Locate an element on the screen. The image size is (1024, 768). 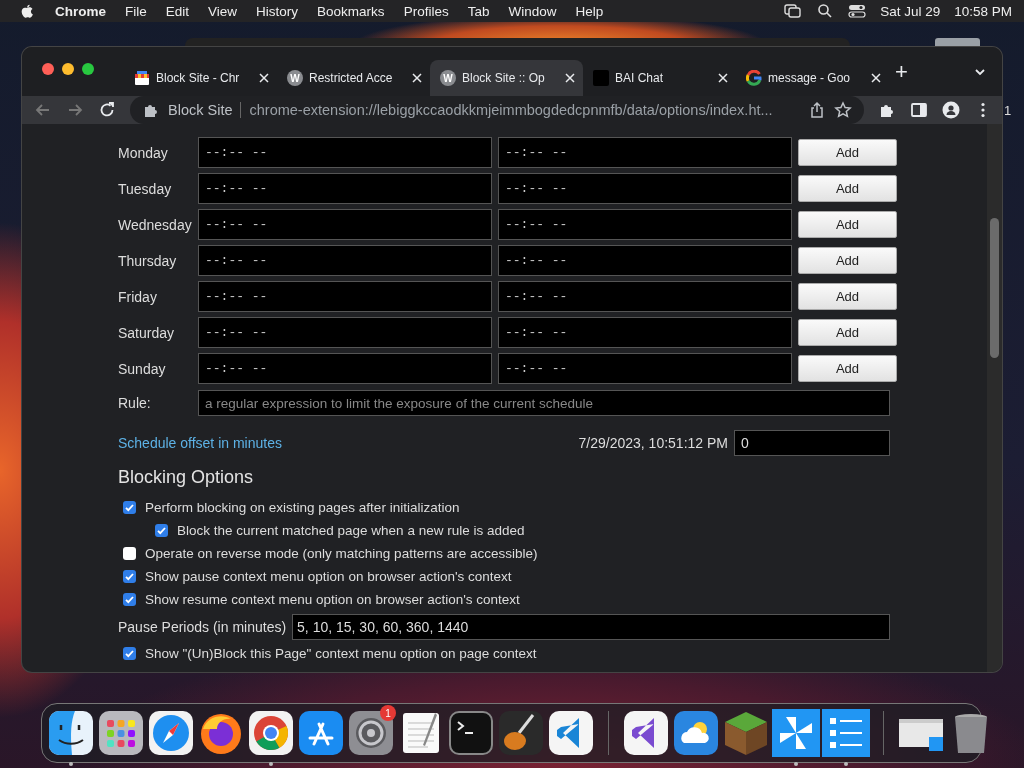
checkbox-label: Show pause context menu option on browser action's context is located at coordinates (328, 576).